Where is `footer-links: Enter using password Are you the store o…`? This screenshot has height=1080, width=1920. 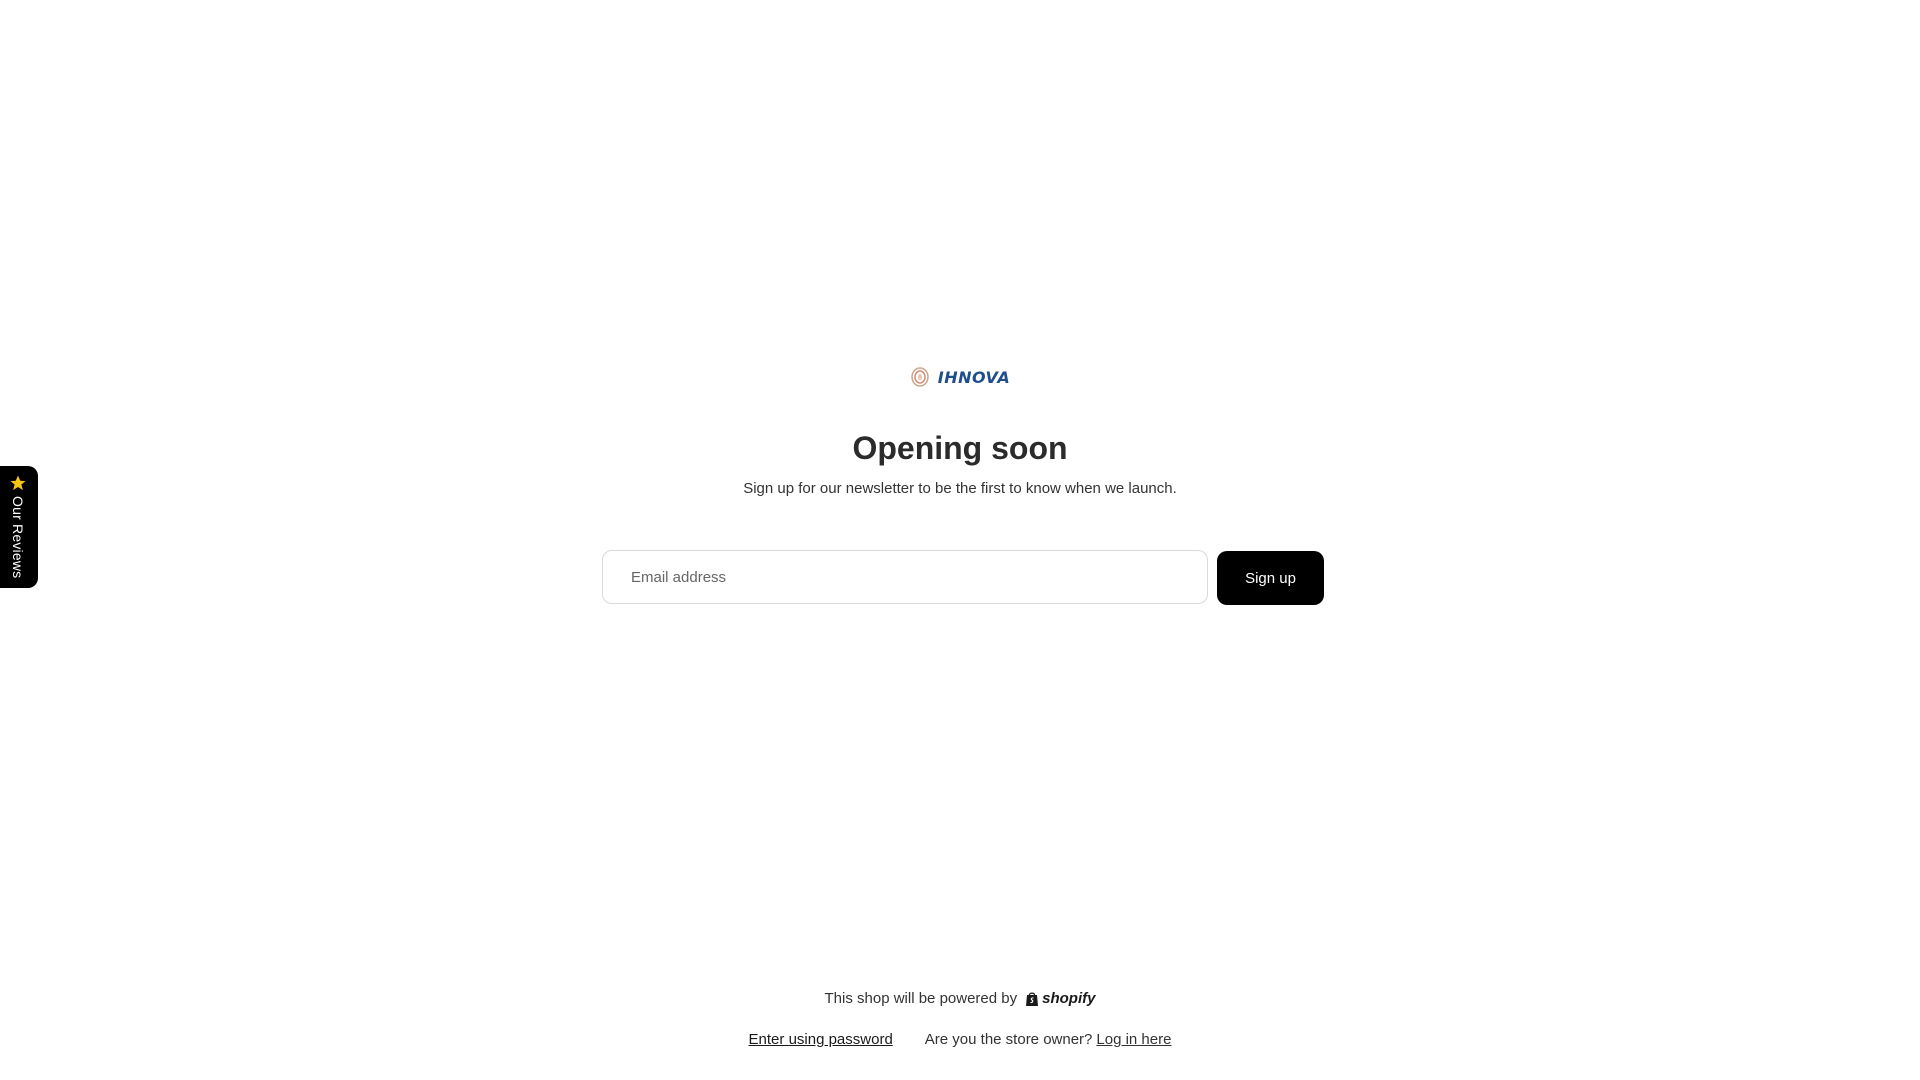 footer-links: Enter using password Are you the store o… is located at coordinates (960, 1039).